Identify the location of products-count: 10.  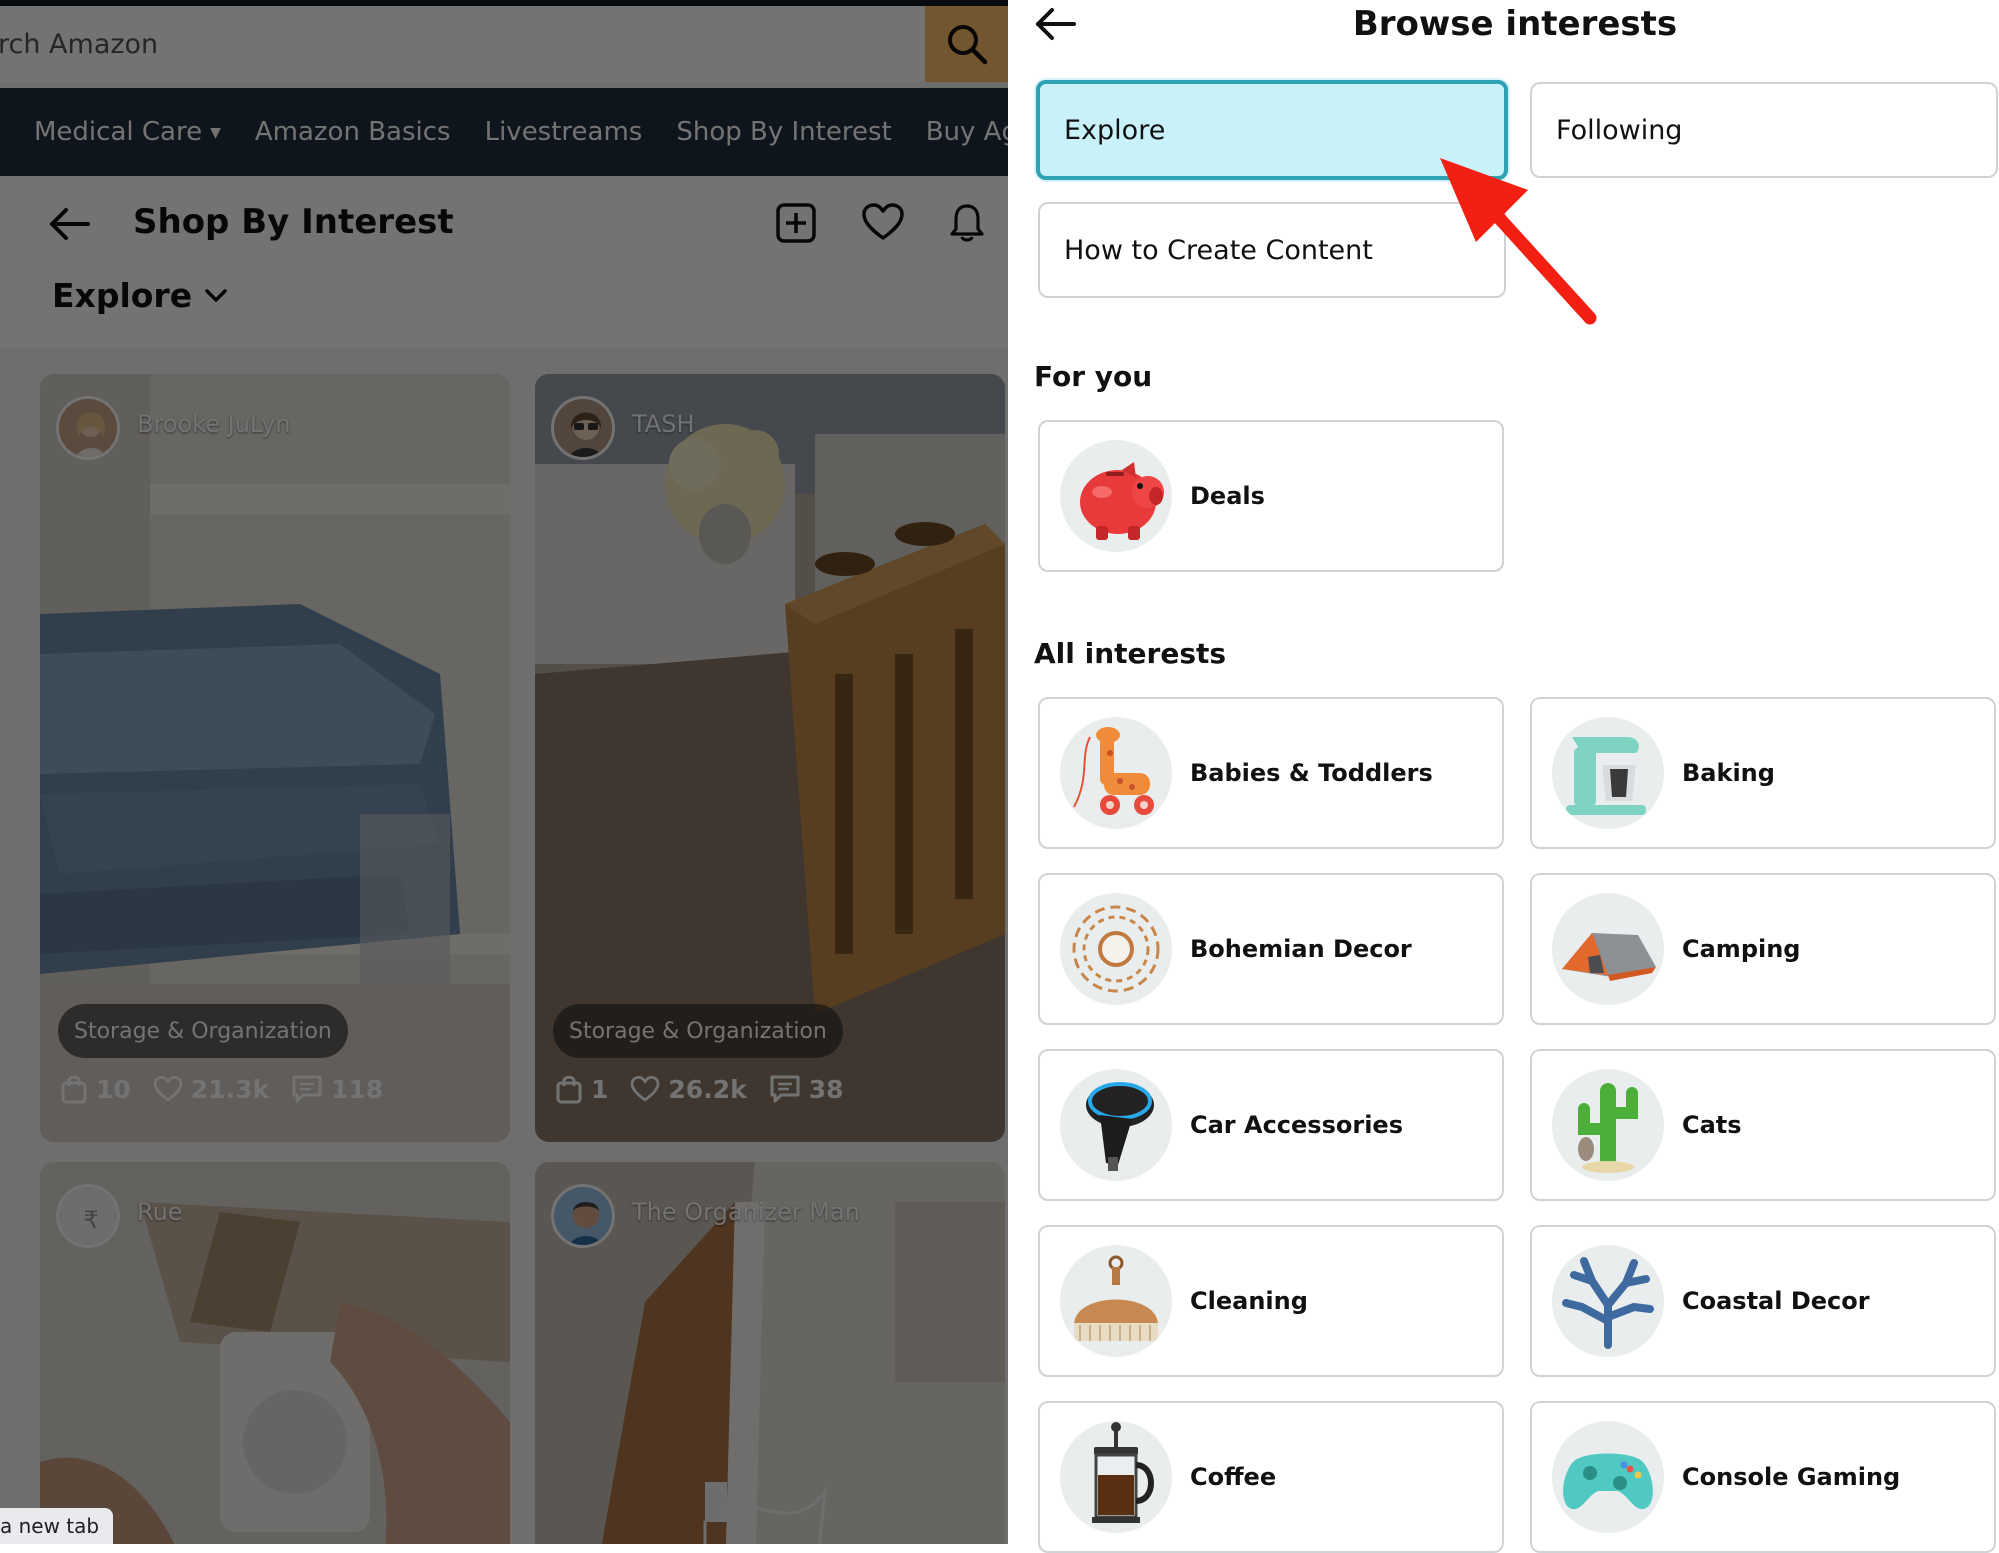
(95, 1089).